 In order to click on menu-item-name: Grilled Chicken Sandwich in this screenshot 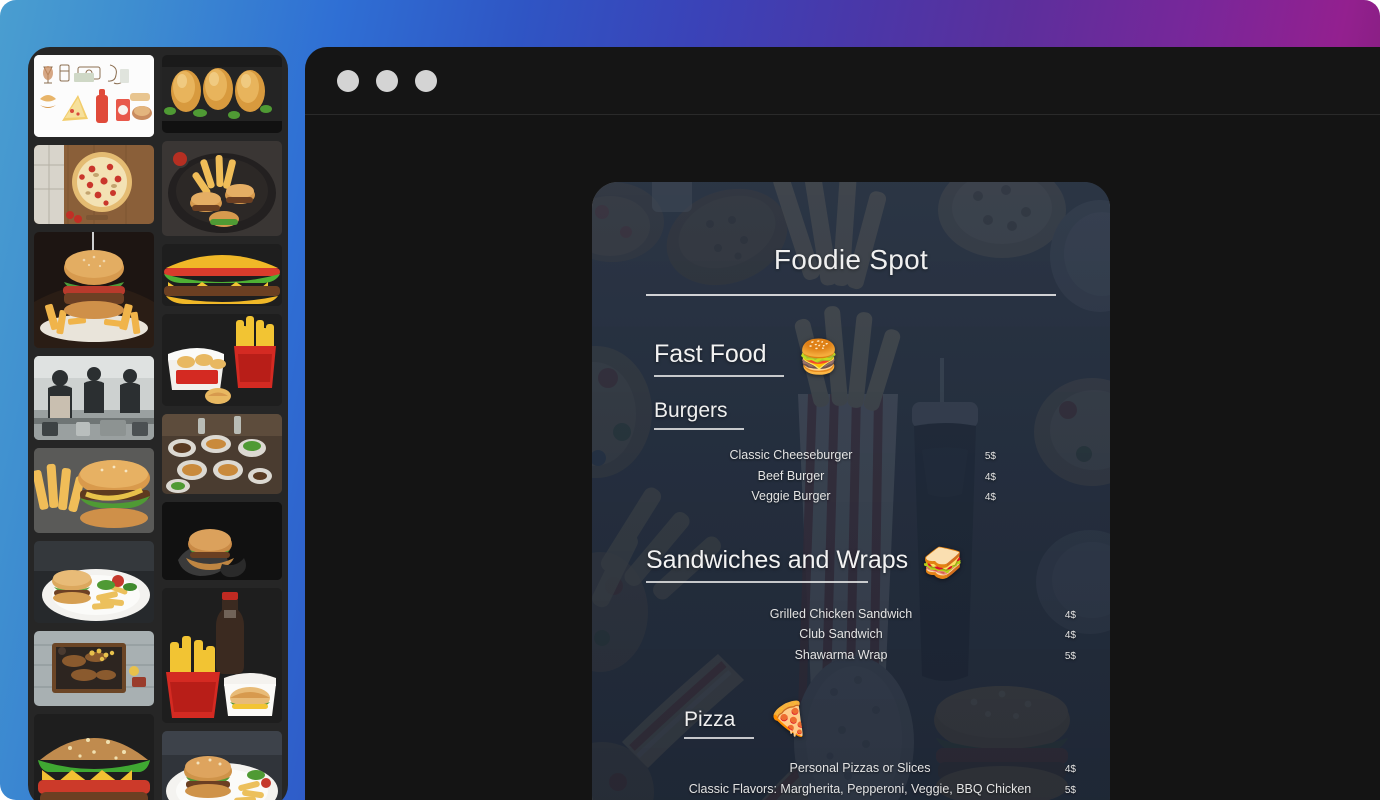, I will do `click(841, 613)`.